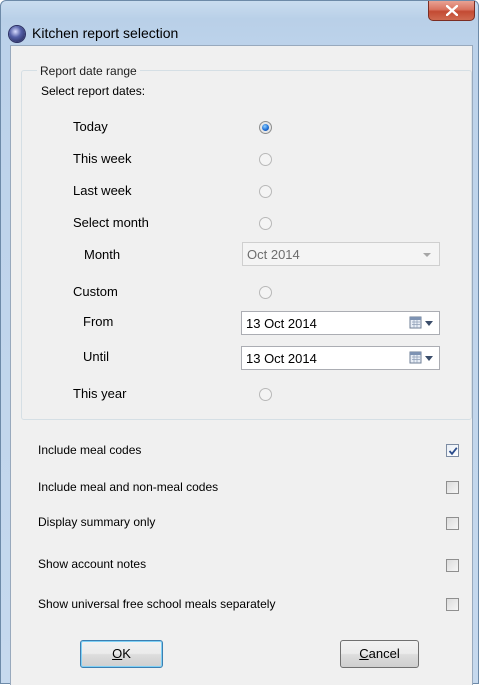 This screenshot has width=479, height=685. I want to click on display-summary-only-checkbox, so click(452, 523).